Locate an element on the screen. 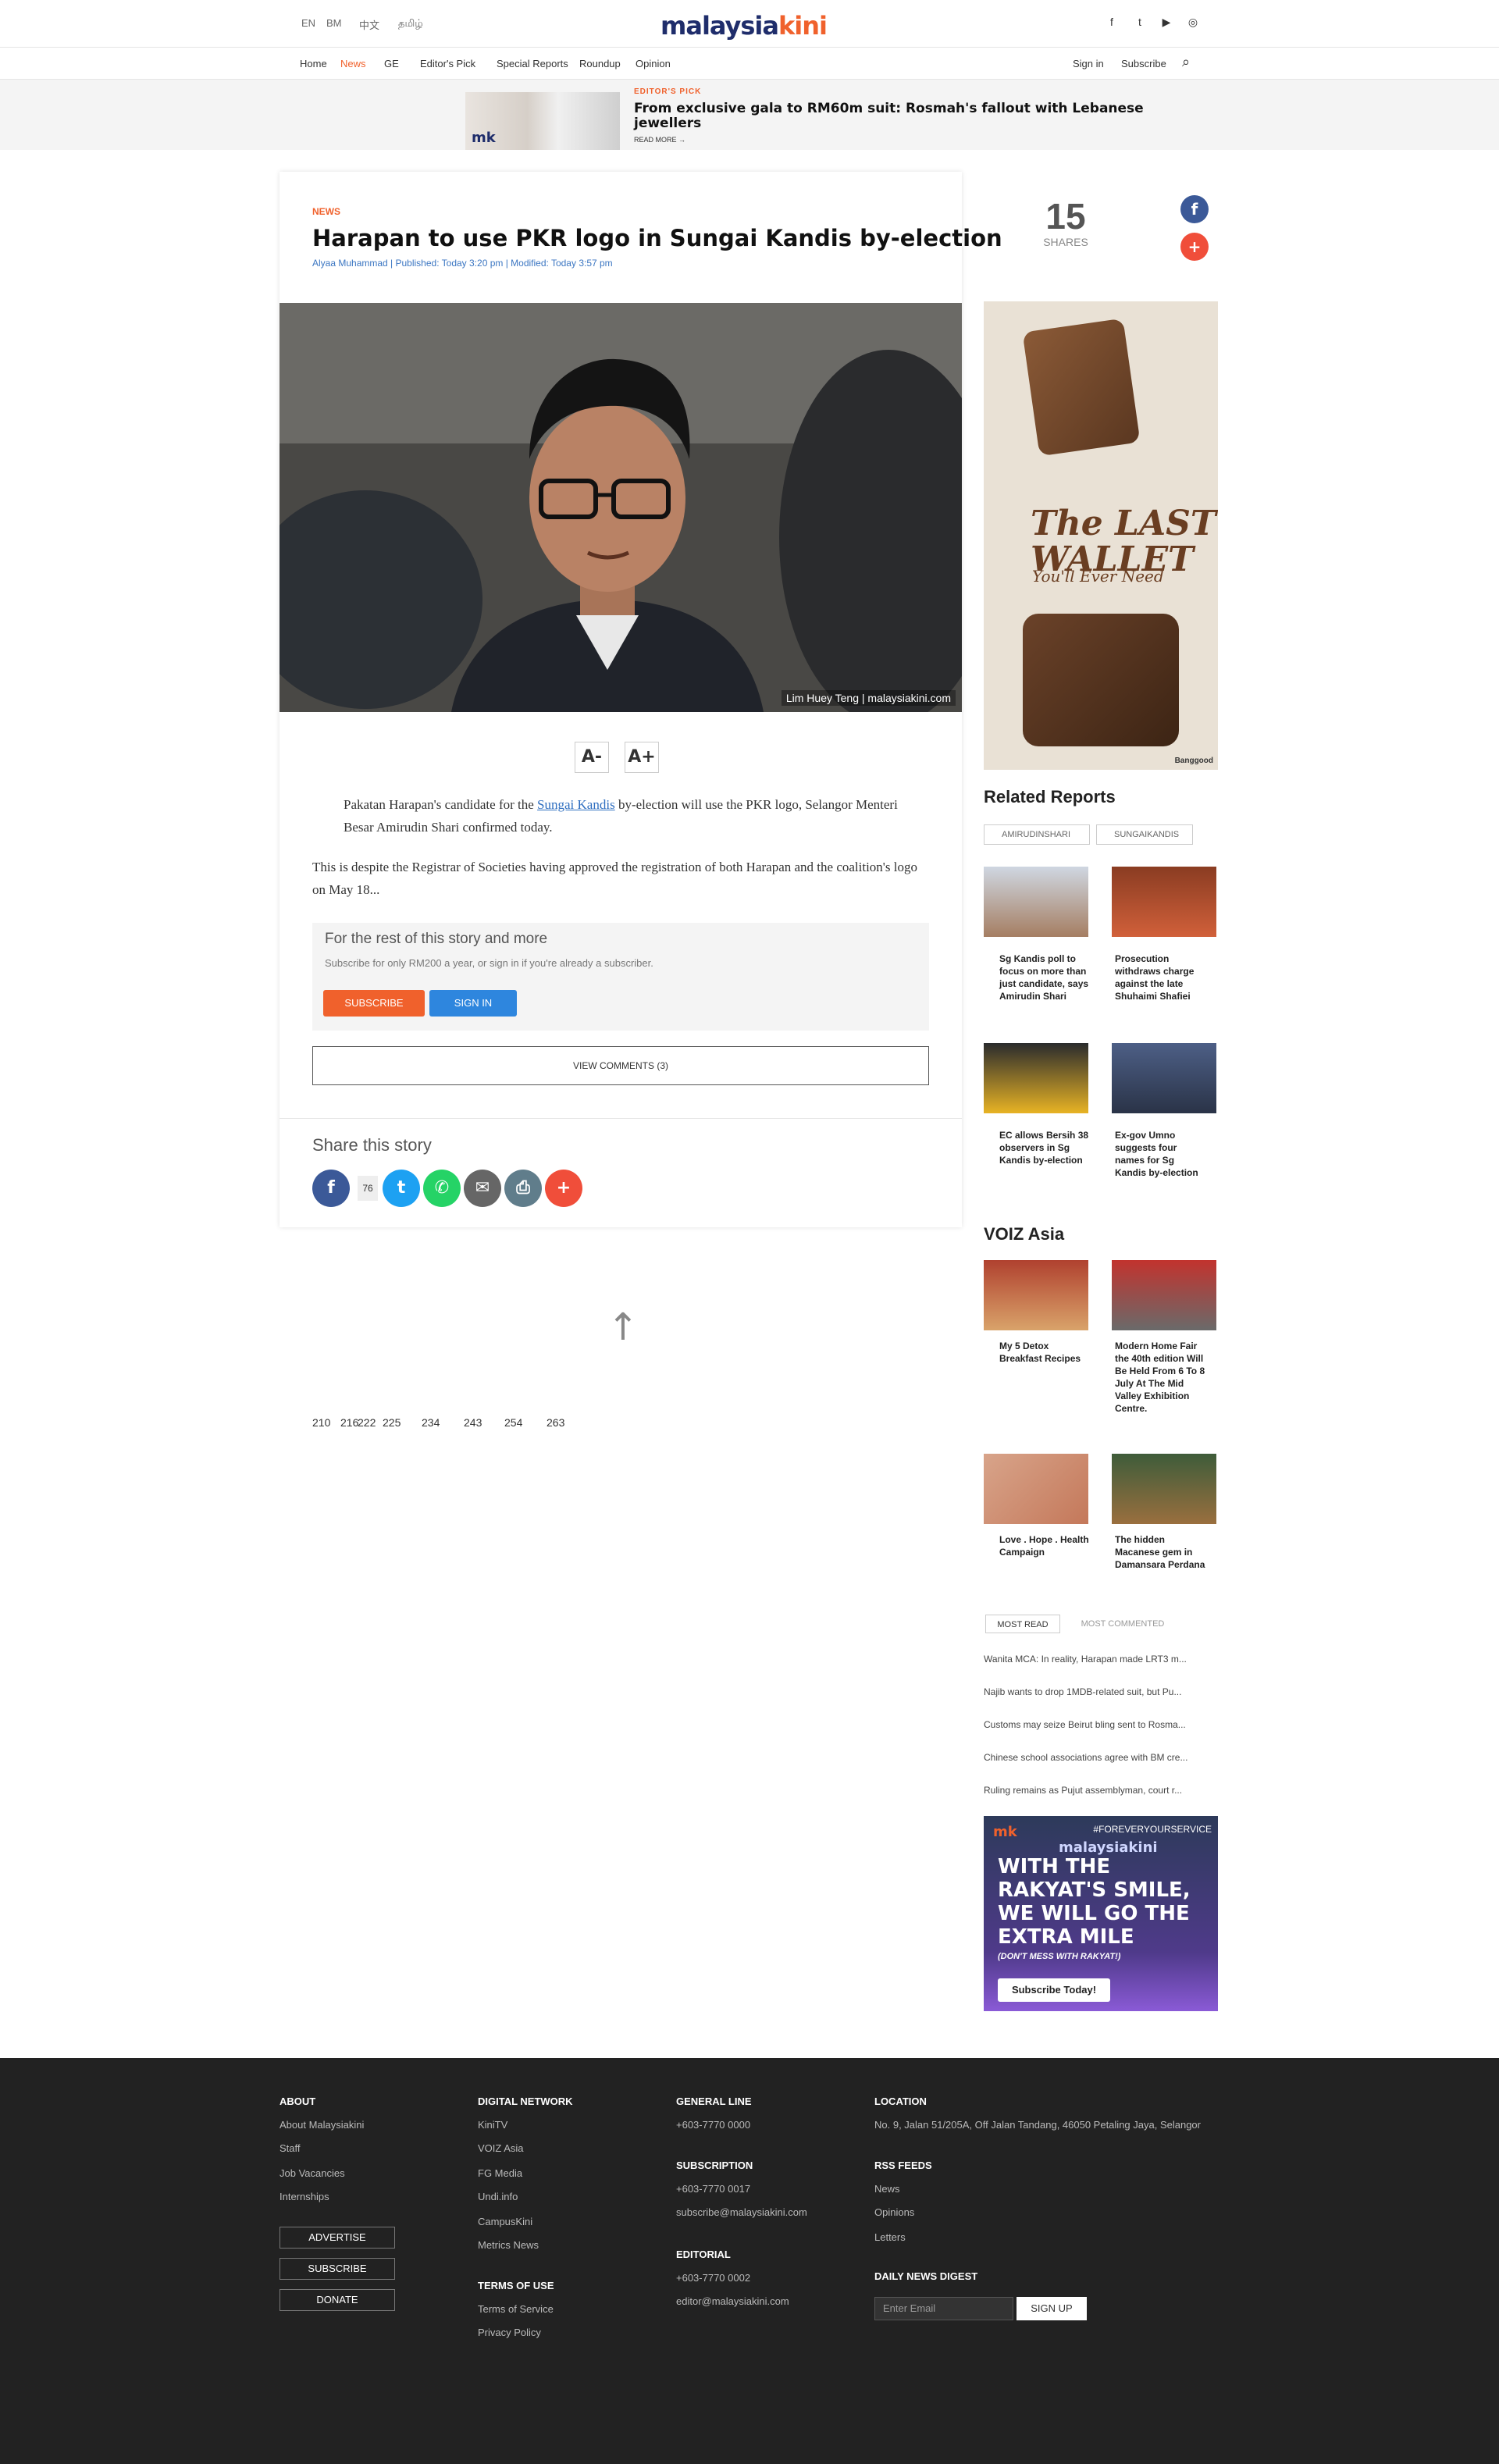 The image size is (1499, 2464). footer-link: Internships is located at coordinates (304, 2197).